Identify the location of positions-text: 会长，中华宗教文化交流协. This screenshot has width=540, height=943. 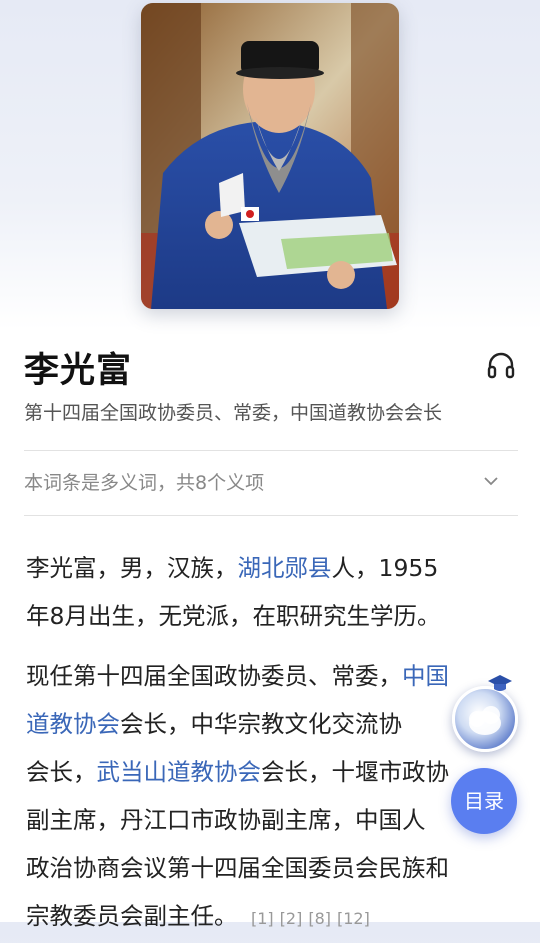
(261, 724).